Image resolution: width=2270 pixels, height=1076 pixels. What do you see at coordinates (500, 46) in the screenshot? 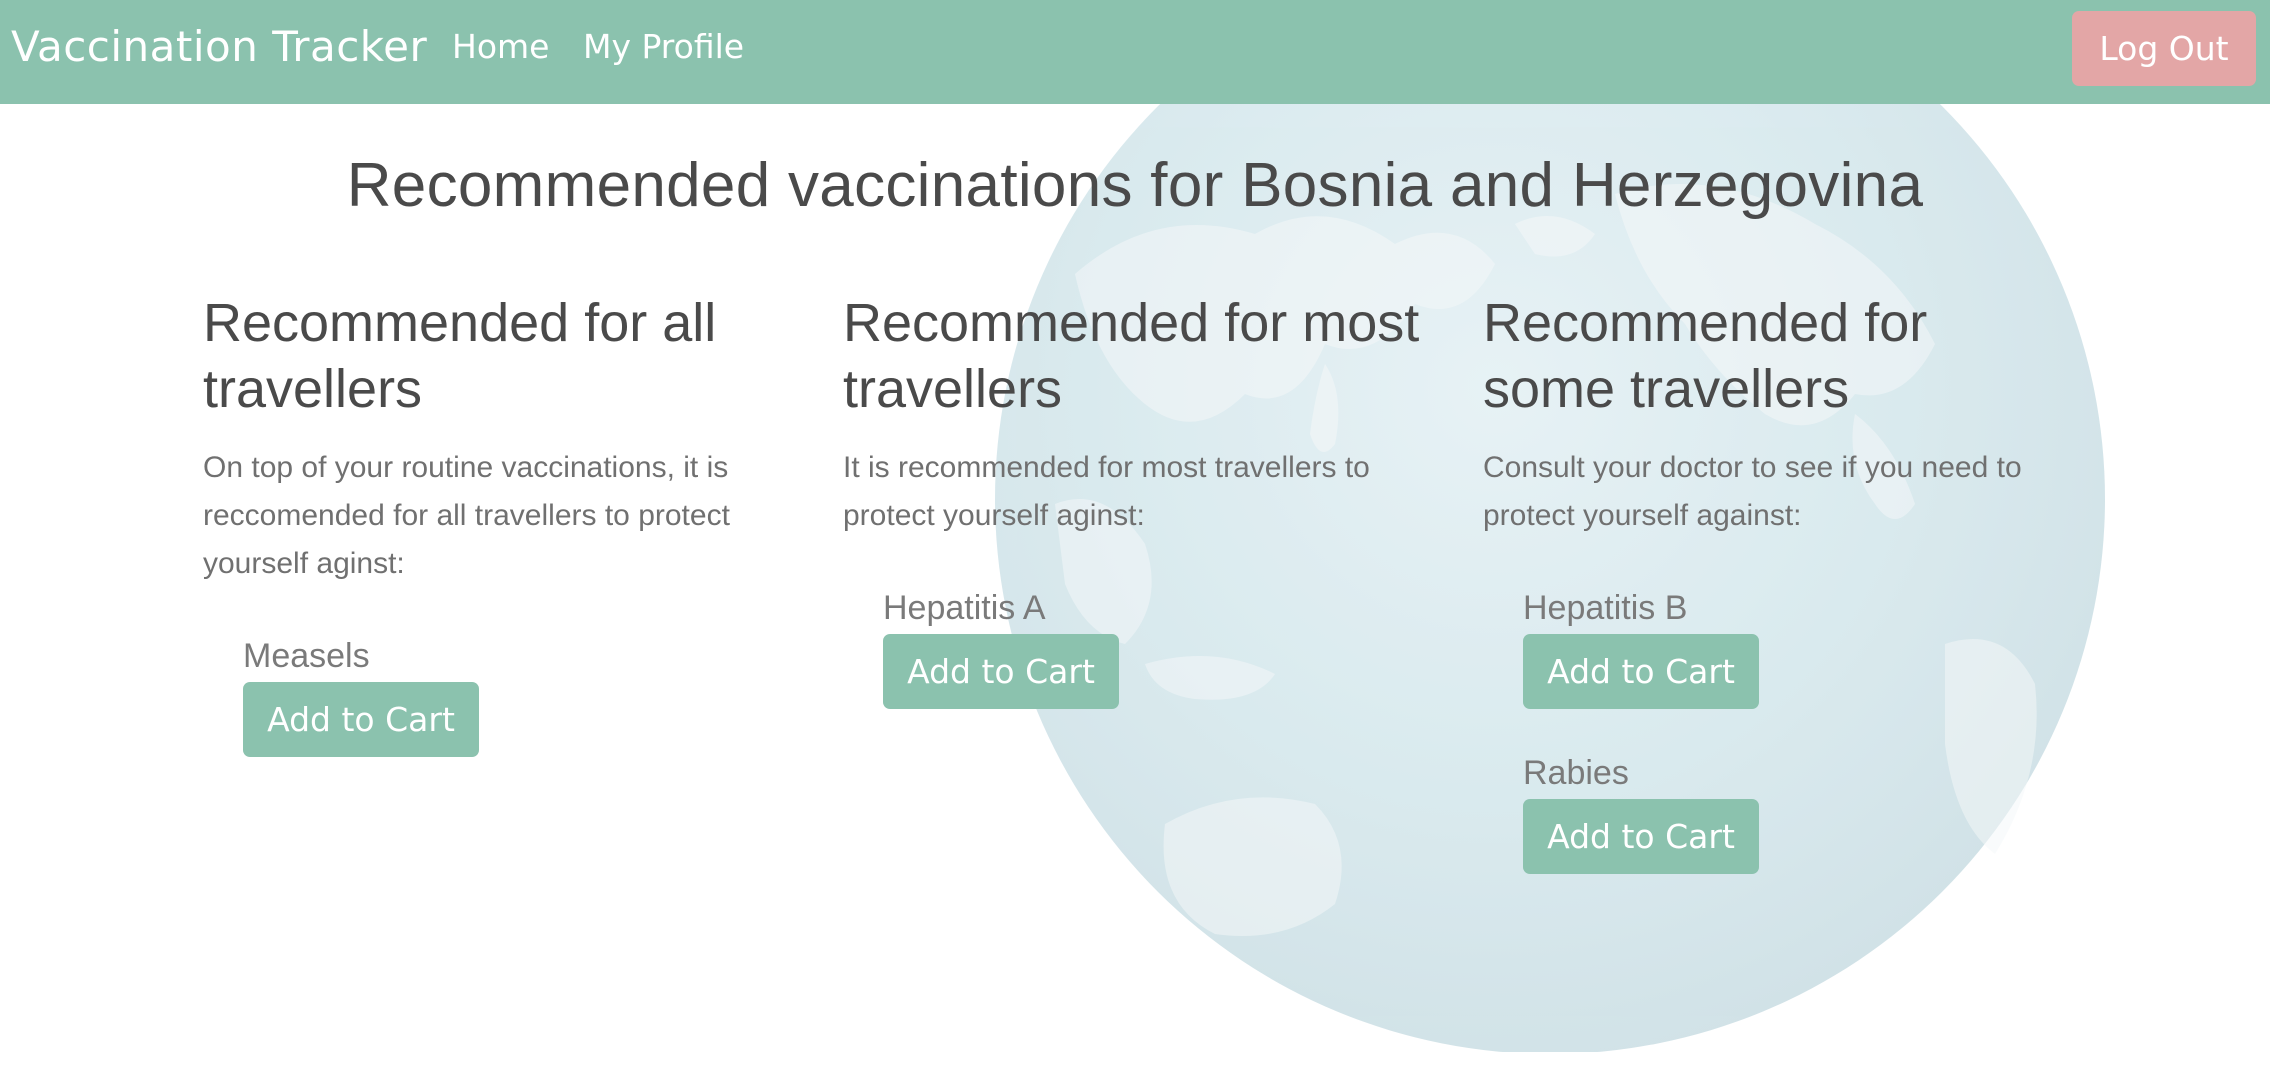
I see `nav-link-home: Home` at bounding box center [500, 46].